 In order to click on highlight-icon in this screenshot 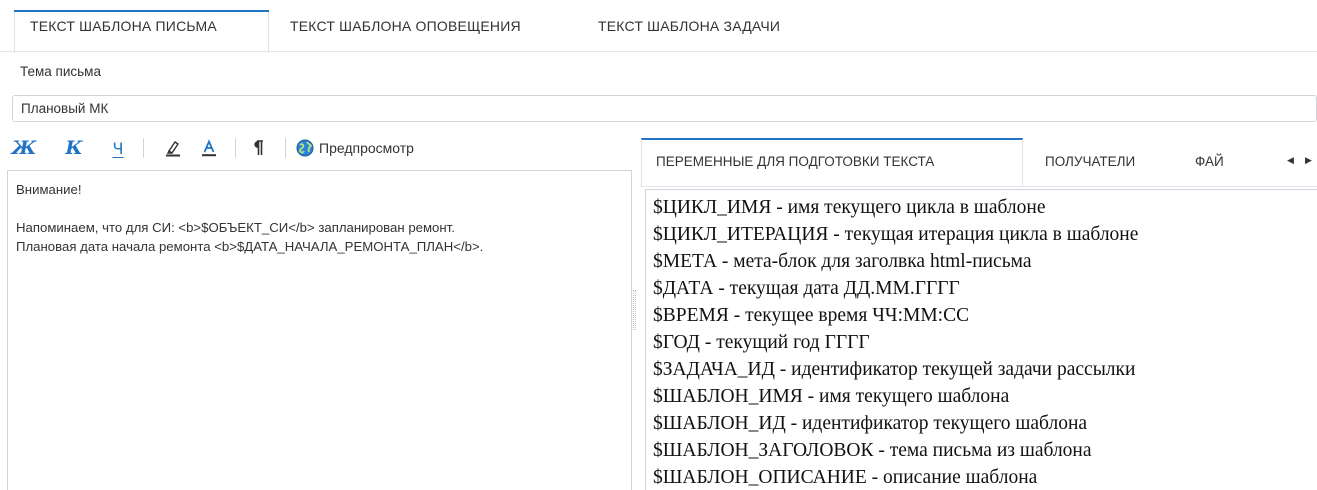, I will do `click(173, 149)`.